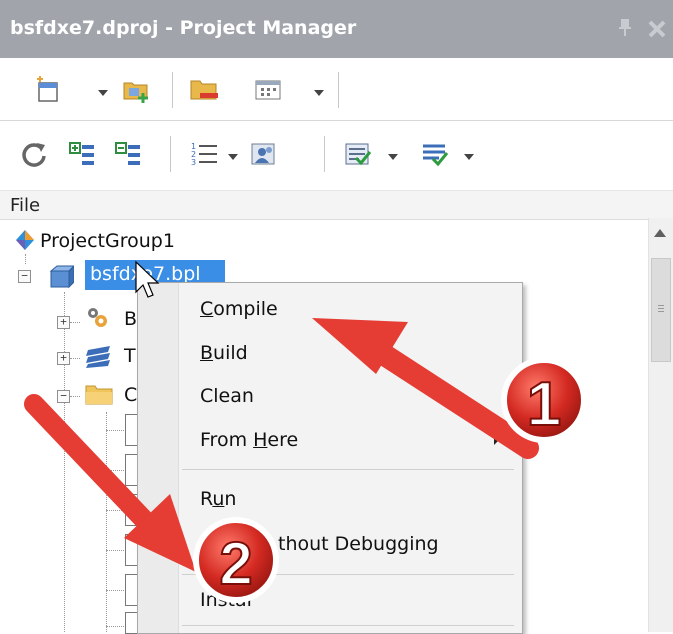 This screenshot has width=673, height=634. I want to click on menu-item-build: Build, so click(350, 353).